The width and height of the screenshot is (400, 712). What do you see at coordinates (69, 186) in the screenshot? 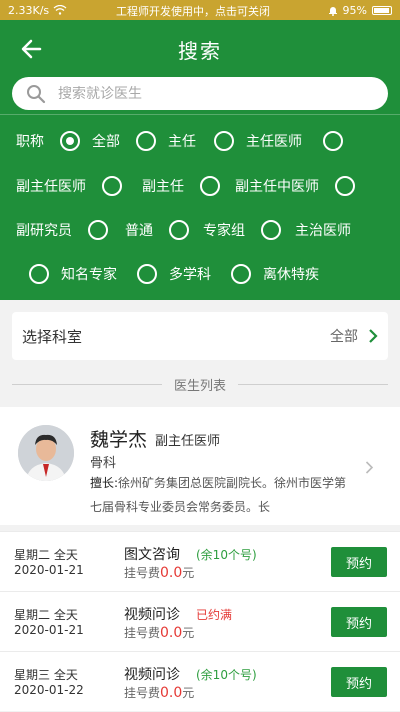
I see `filter-option: 副主任医师` at bounding box center [69, 186].